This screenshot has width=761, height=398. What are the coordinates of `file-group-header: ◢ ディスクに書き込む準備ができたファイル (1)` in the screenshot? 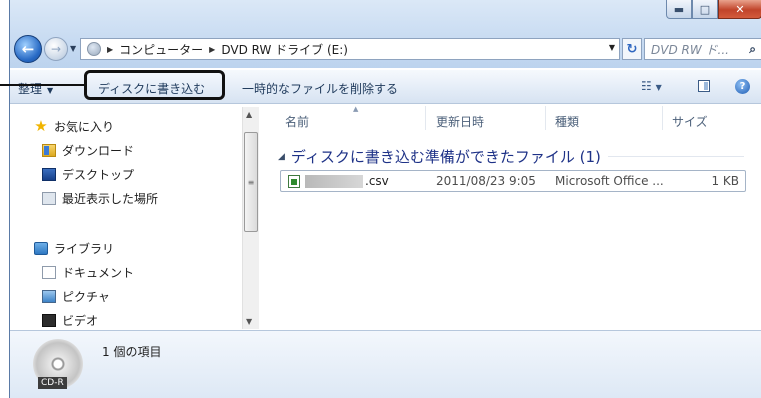 It's located at (439, 156).